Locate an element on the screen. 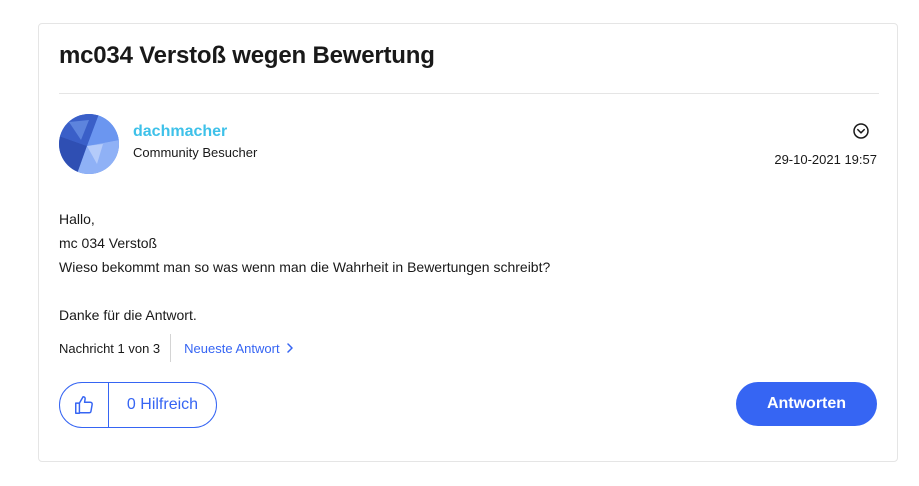  message-title: mc034 Verstoß wegen Bewertung is located at coordinates (247, 55).